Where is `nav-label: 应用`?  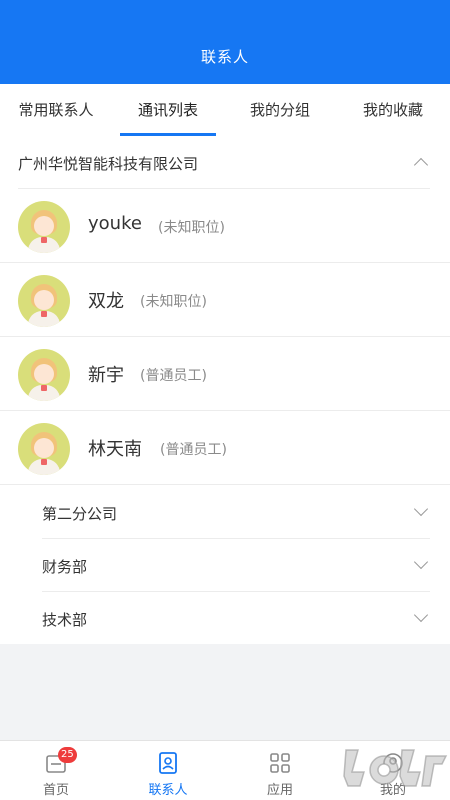 nav-label: 应用 is located at coordinates (279, 790).